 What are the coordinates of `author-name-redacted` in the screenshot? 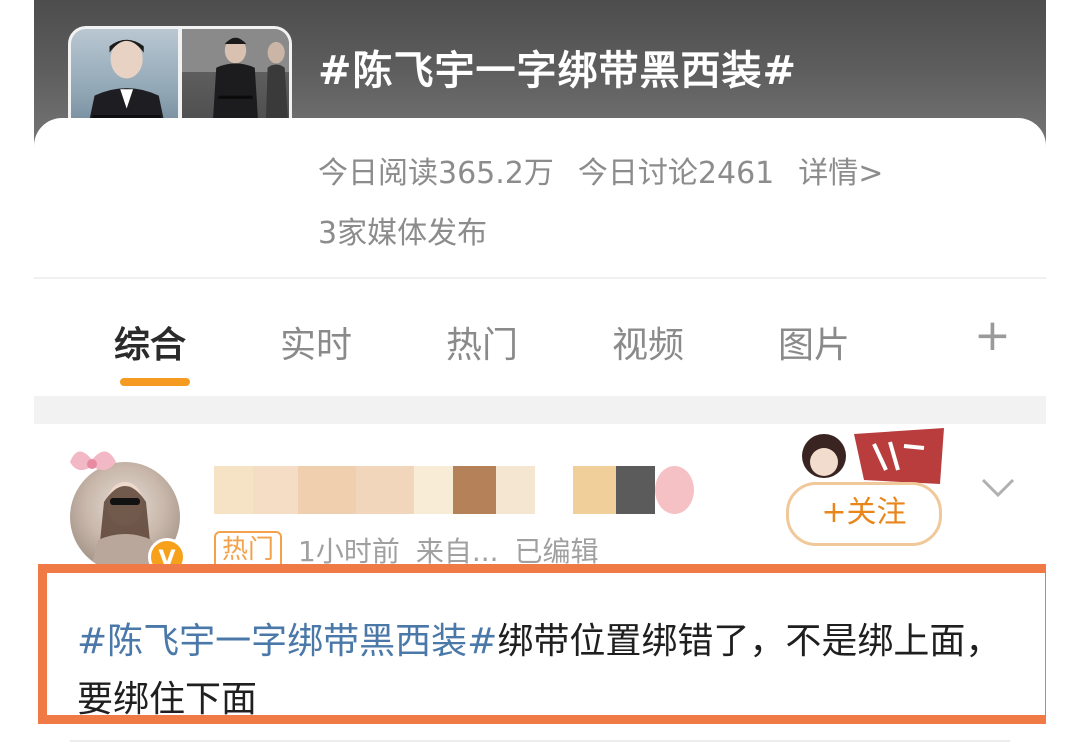 It's located at (454, 490).